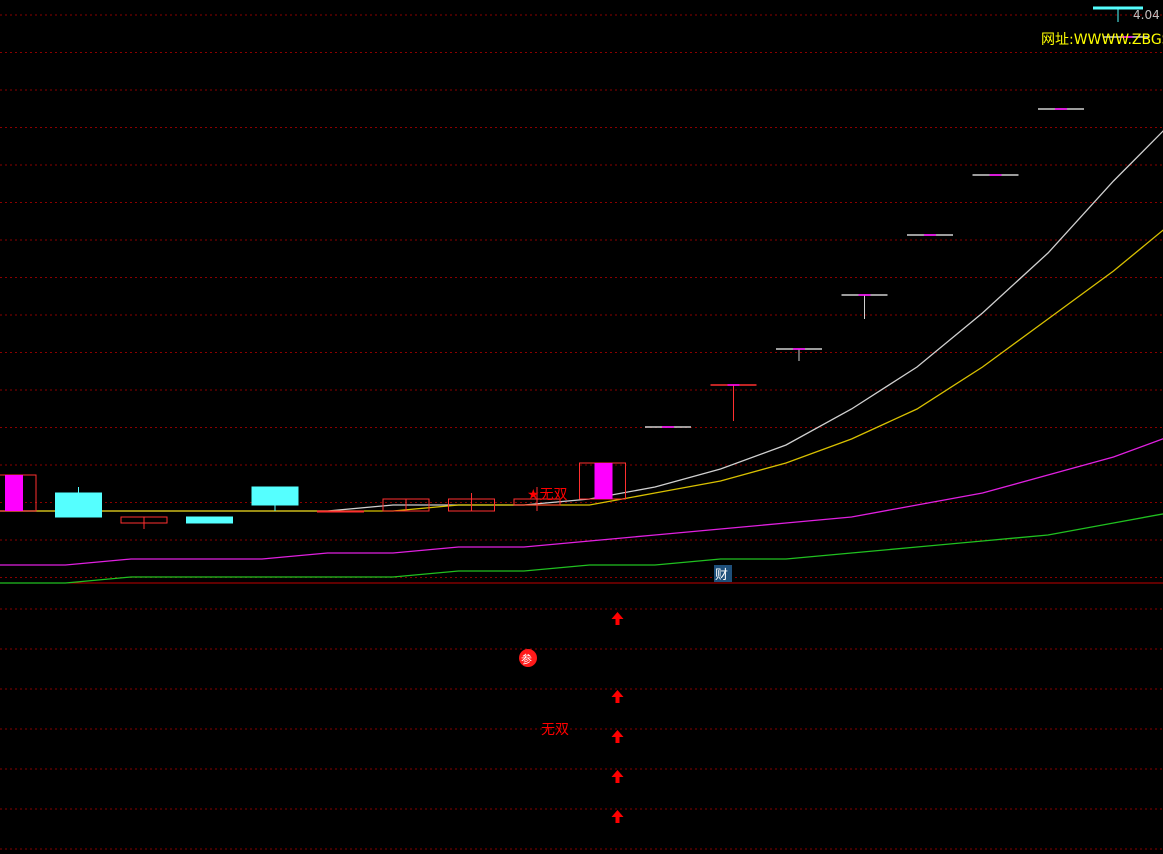 This screenshot has width=1163, height=854. I want to click on can-badge: 参, so click(528, 658).